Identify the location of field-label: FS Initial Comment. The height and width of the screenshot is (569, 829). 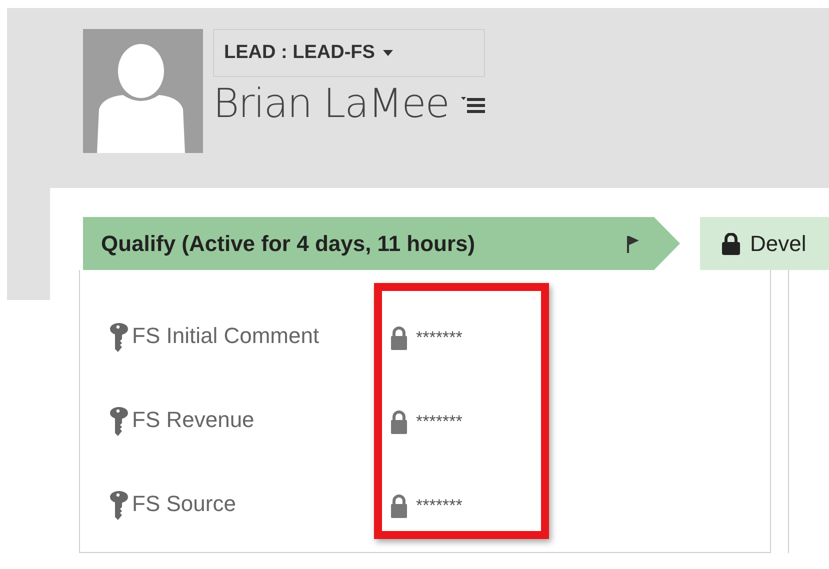
(226, 336).